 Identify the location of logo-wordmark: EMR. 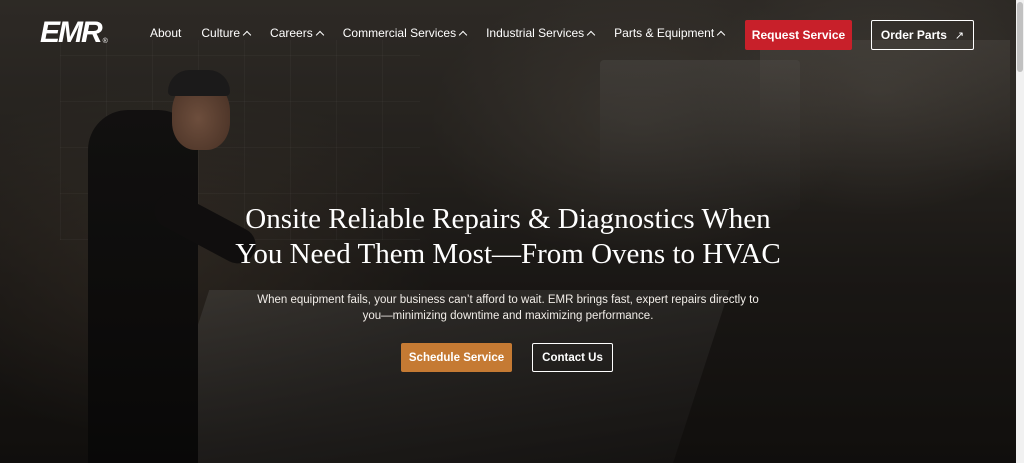
(71, 32).